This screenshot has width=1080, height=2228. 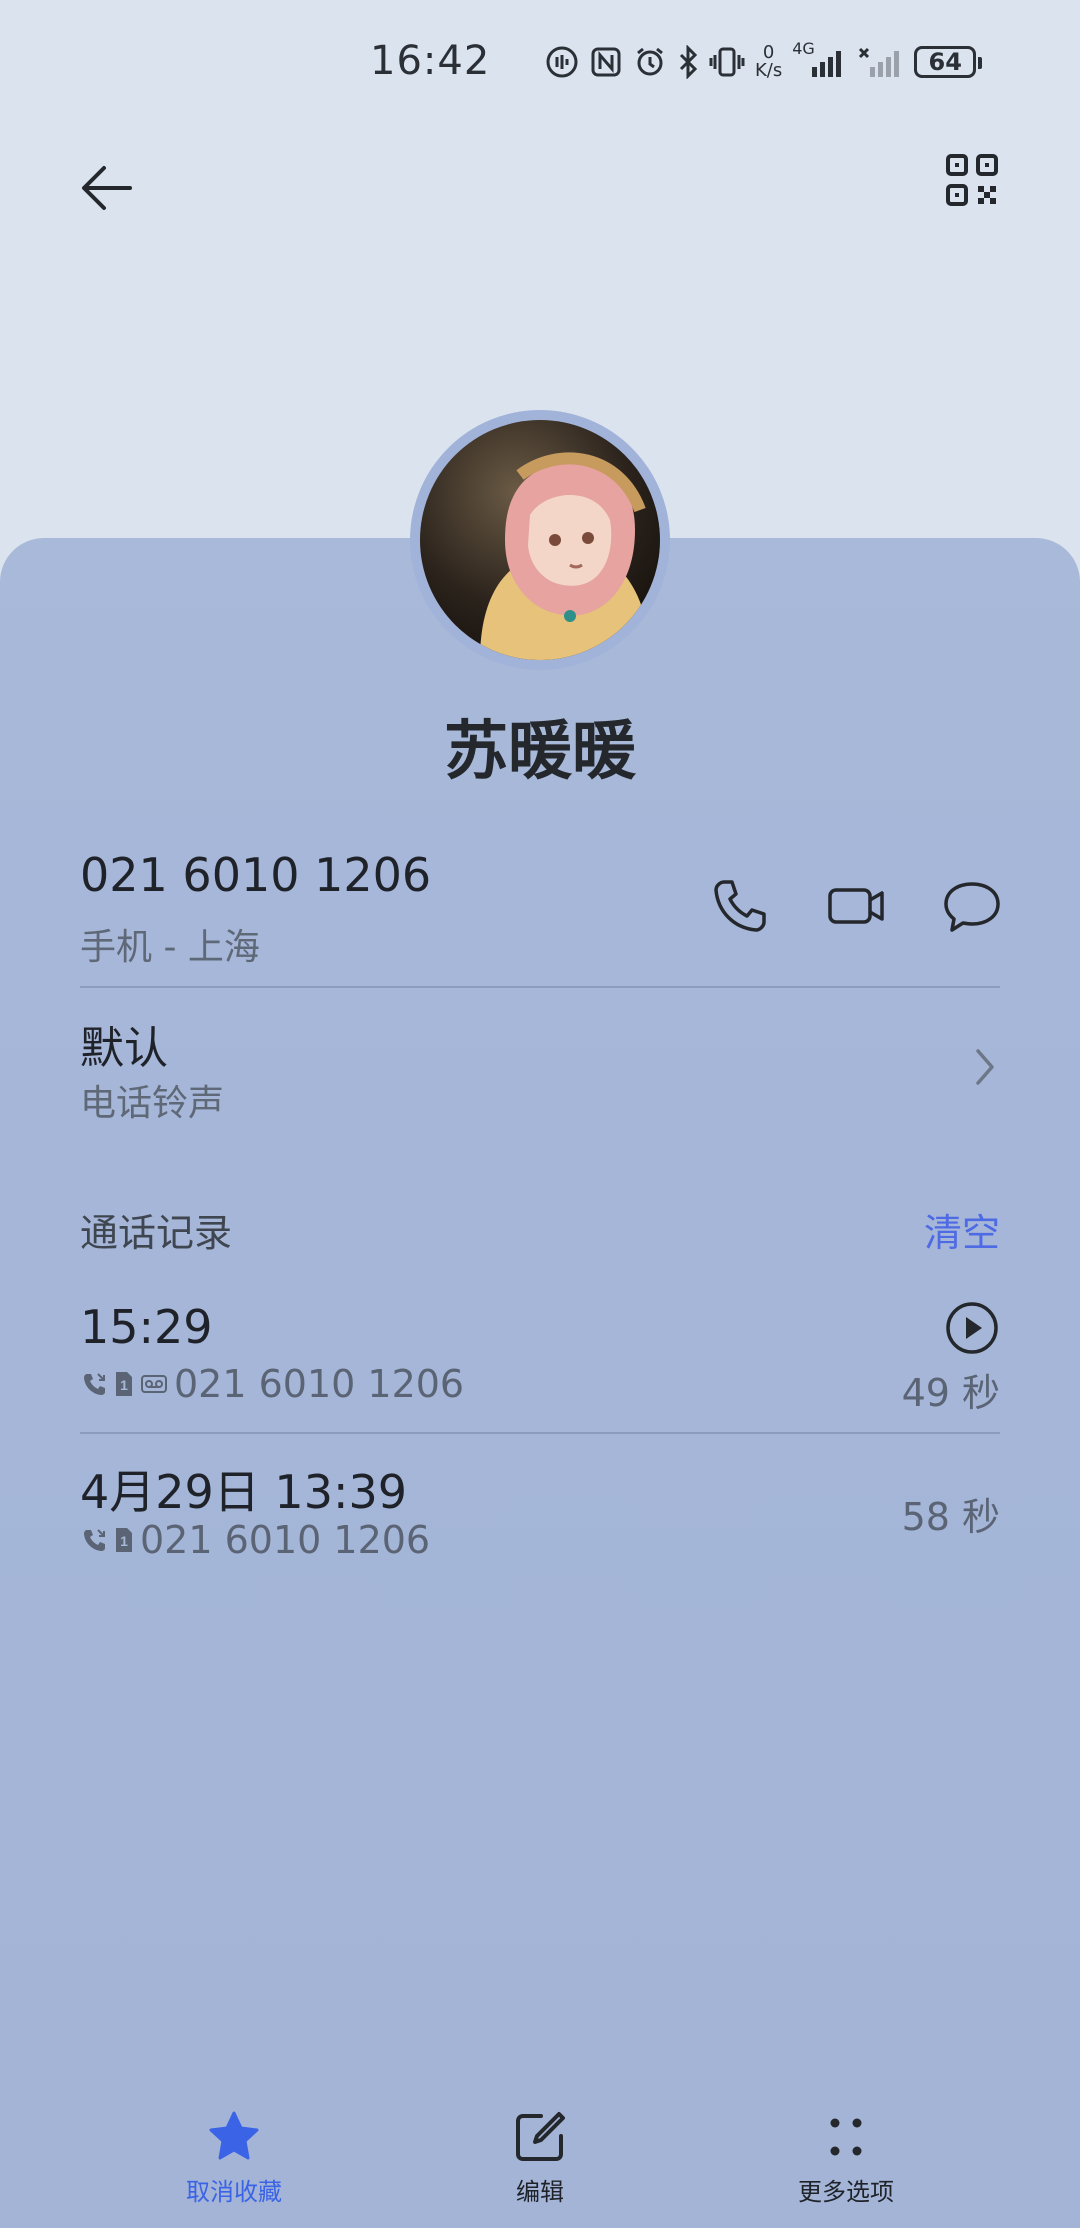 What do you see at coordinates (688, 62) in the screenshot?
I see `bluetooth-icon` at bounding box center [688, 62].